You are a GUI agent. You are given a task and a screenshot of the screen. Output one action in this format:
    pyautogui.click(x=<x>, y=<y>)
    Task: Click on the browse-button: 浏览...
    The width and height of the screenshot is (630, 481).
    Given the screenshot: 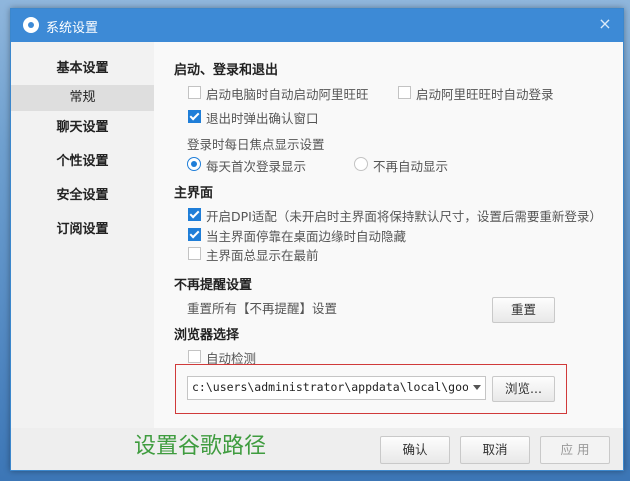 What is the action you would take?
    pyautogui.click(x=523, y=389)
    